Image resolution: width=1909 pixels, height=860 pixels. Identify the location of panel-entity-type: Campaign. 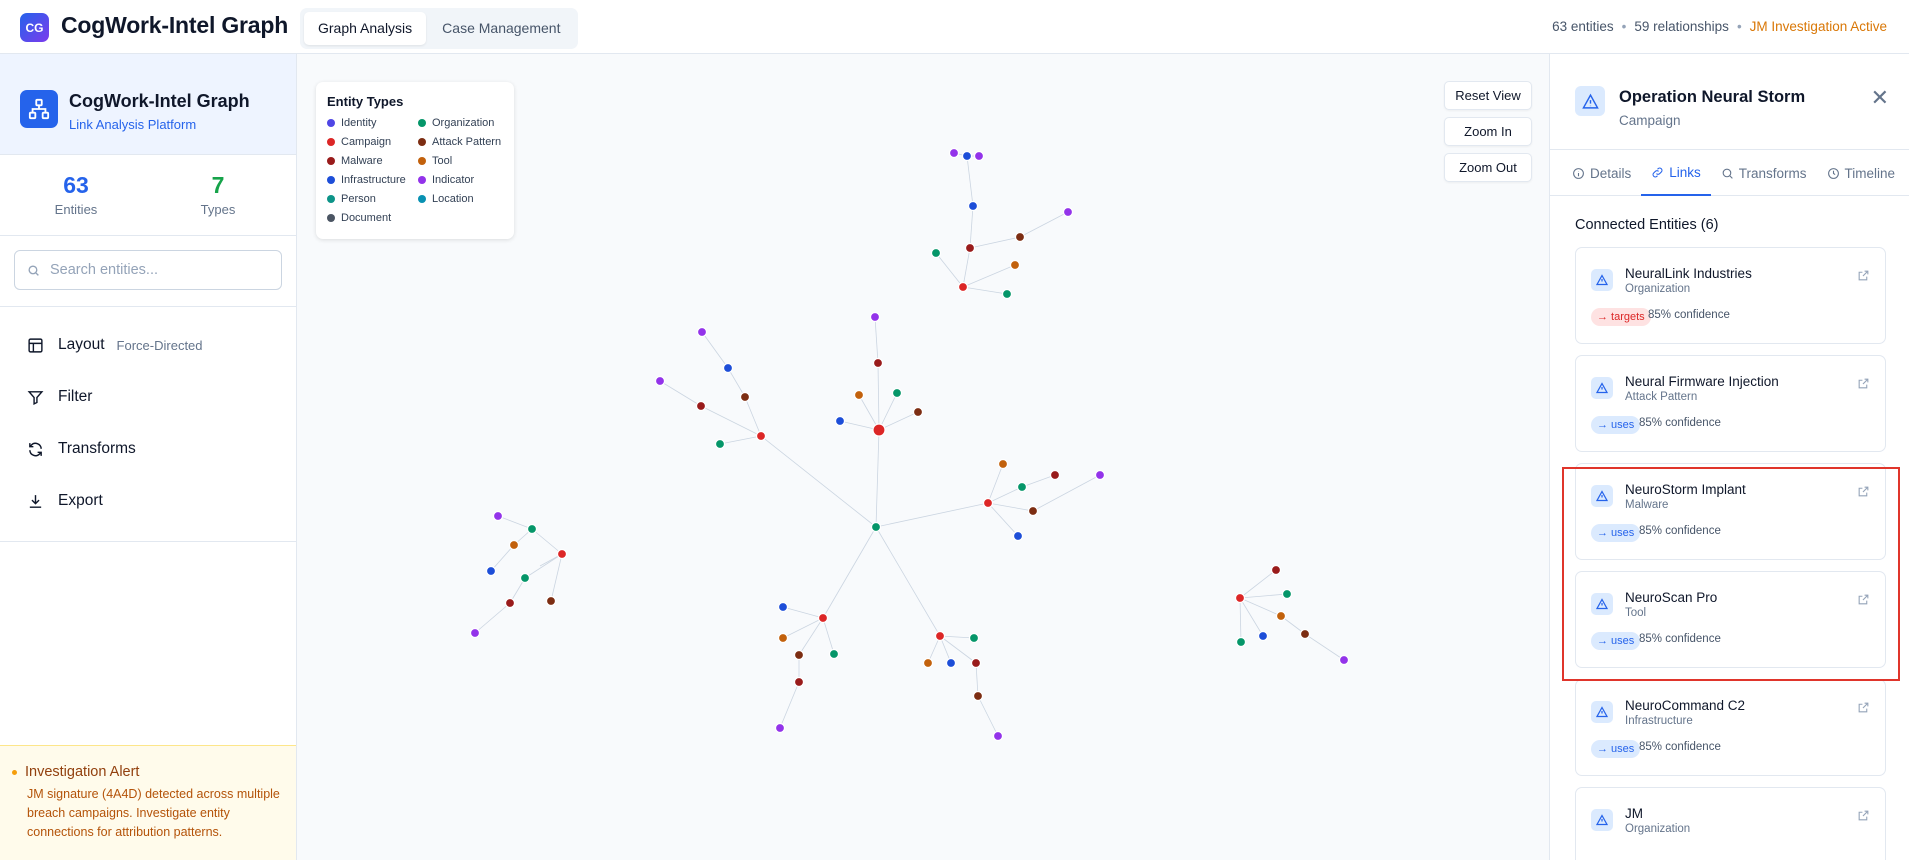
(1650, 120).